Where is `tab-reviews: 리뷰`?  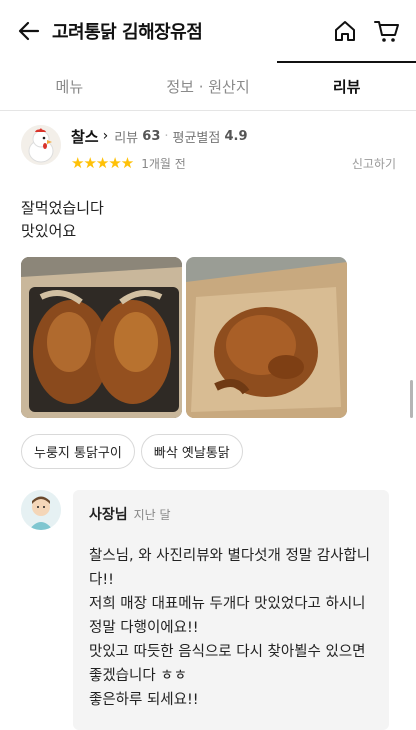 tab-reviews: 리뷰 is located at coordinates (346, 85).